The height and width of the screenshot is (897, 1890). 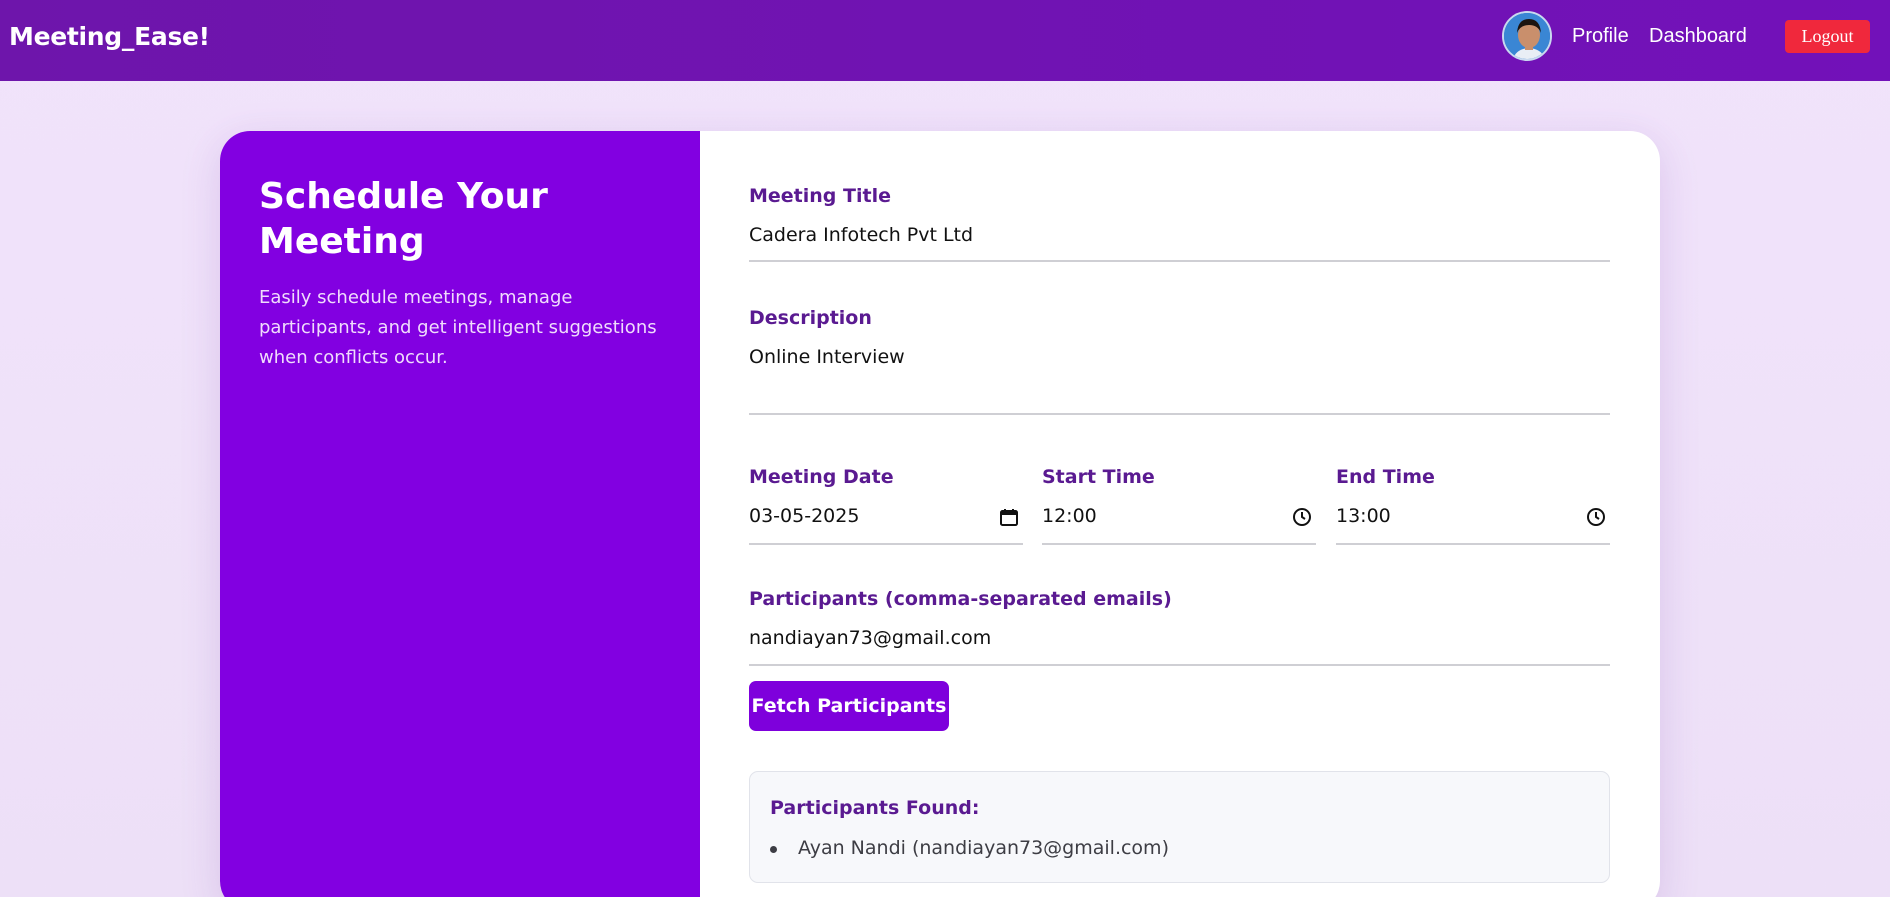 What do you see at coordinates (1179, 644) in the screenshot?
I see `participants-input: nandiayan73@gmail.com` at bounding box center [1179, 644].